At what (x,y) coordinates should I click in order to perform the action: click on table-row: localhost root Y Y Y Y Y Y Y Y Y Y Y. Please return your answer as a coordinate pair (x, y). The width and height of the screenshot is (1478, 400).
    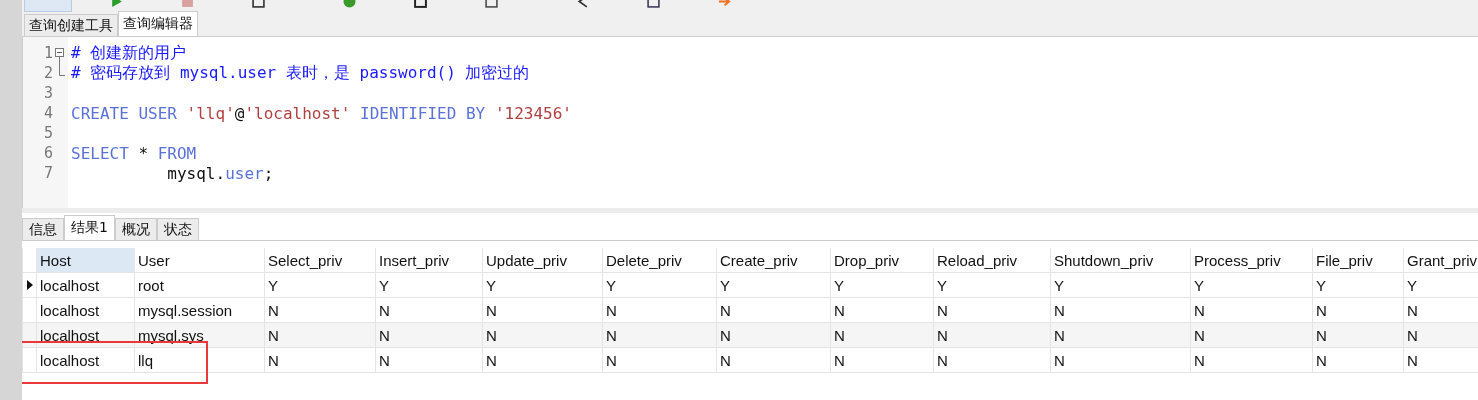
    Looking at the image, I should click on (750, 285).